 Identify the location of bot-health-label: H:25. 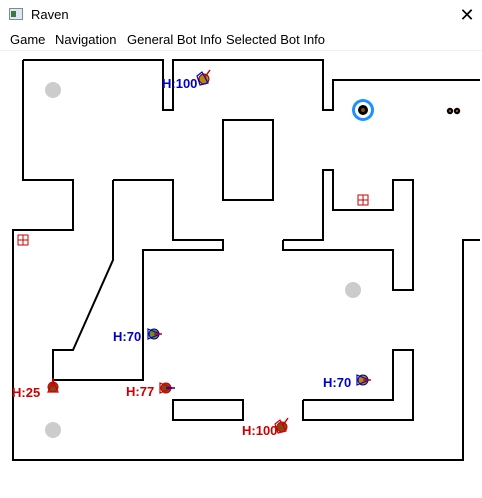
(26, 392).